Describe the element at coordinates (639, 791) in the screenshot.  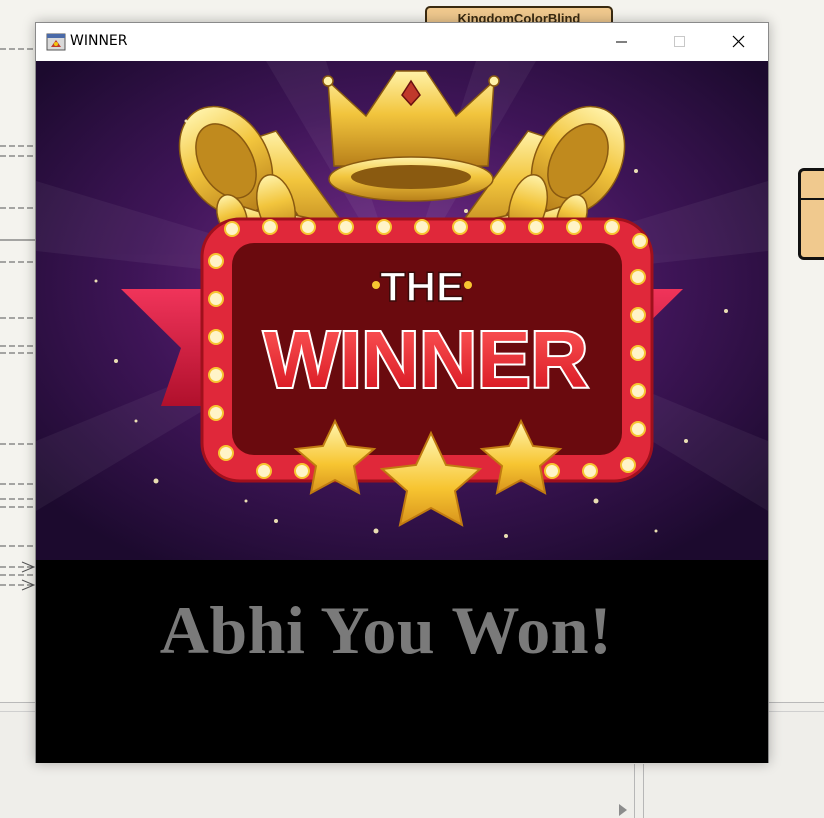
I see `split-pane-divider` at that location.